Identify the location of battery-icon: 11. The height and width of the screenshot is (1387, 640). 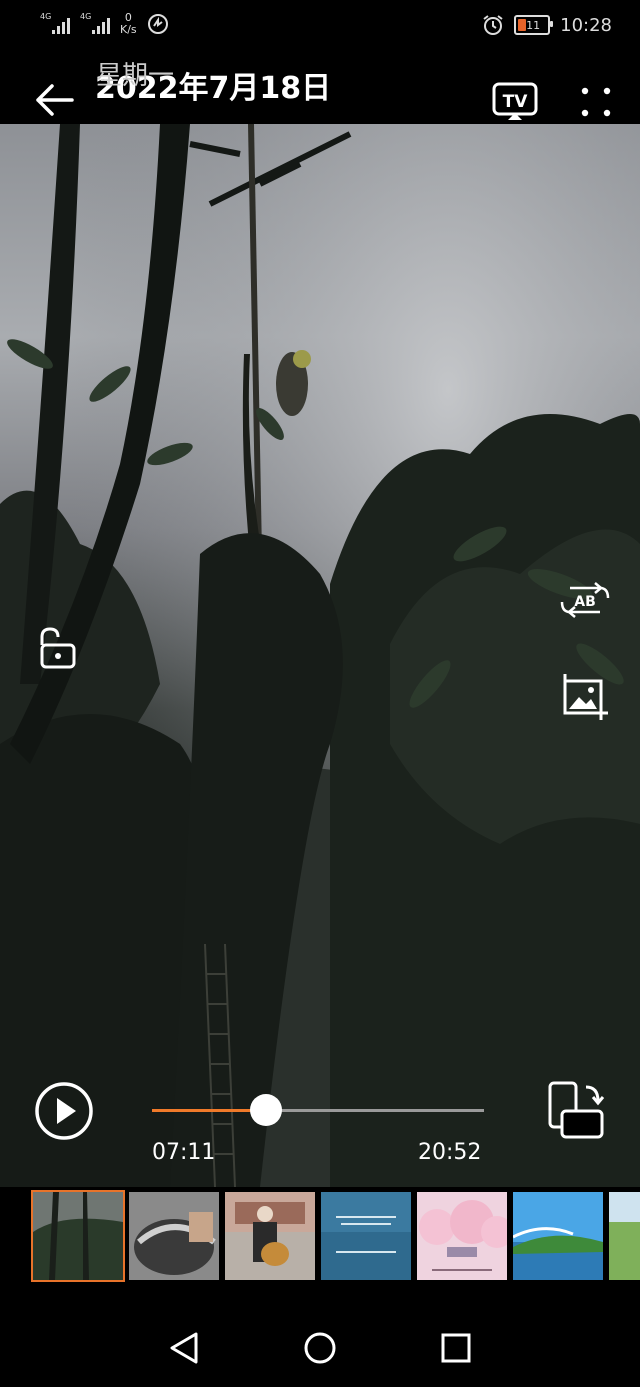
(534, 25).